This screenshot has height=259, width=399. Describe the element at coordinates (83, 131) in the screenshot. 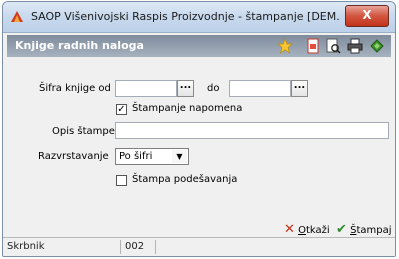

I see `opis-stampe-label: Opis štampe` at that location.